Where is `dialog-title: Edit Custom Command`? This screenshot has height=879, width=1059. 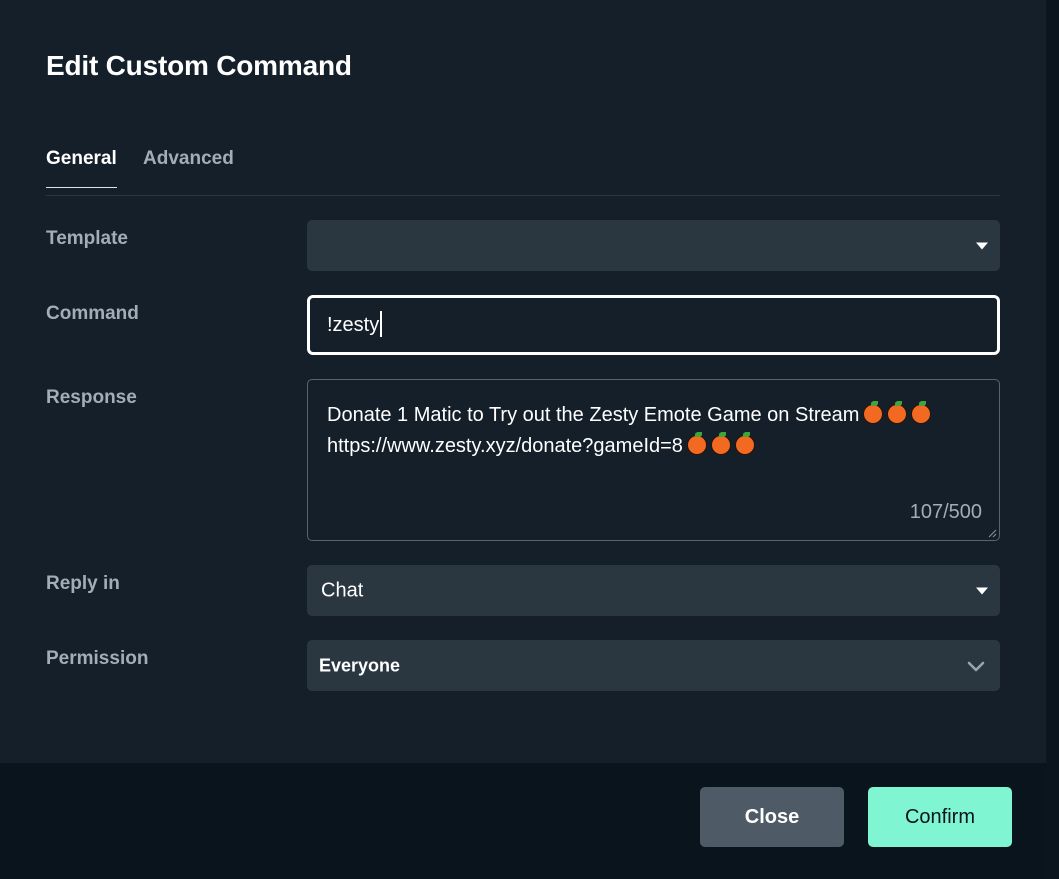 dialog-title: Edit Custom Command is located at coordinates (199, 65).